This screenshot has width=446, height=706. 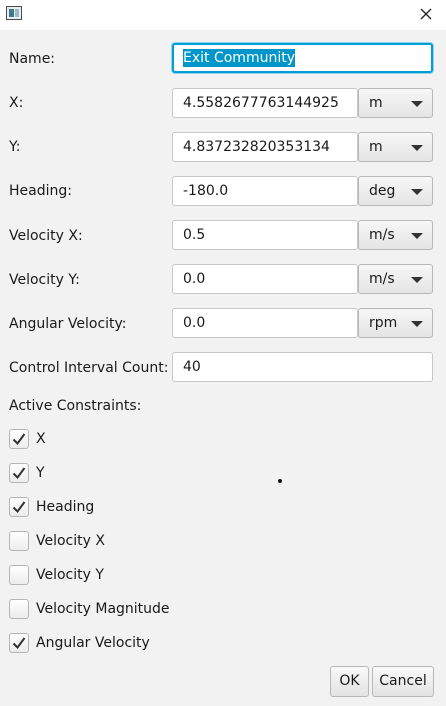 I want to click on close-icon, so click(x=426, y=14).